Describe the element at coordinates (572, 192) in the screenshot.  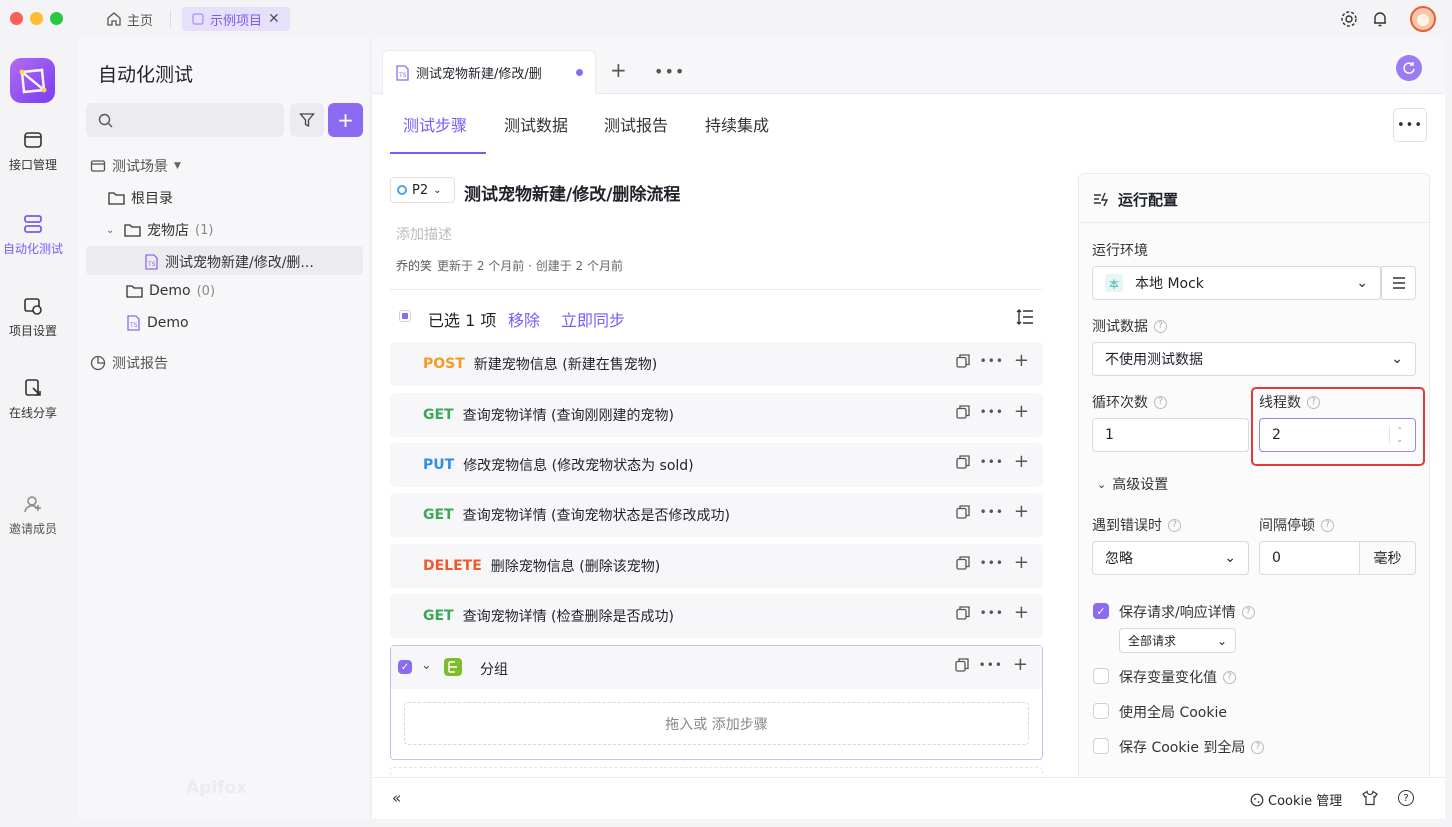
I see `scene-title: 测试宠物新建/修改/删除流程` at that location.